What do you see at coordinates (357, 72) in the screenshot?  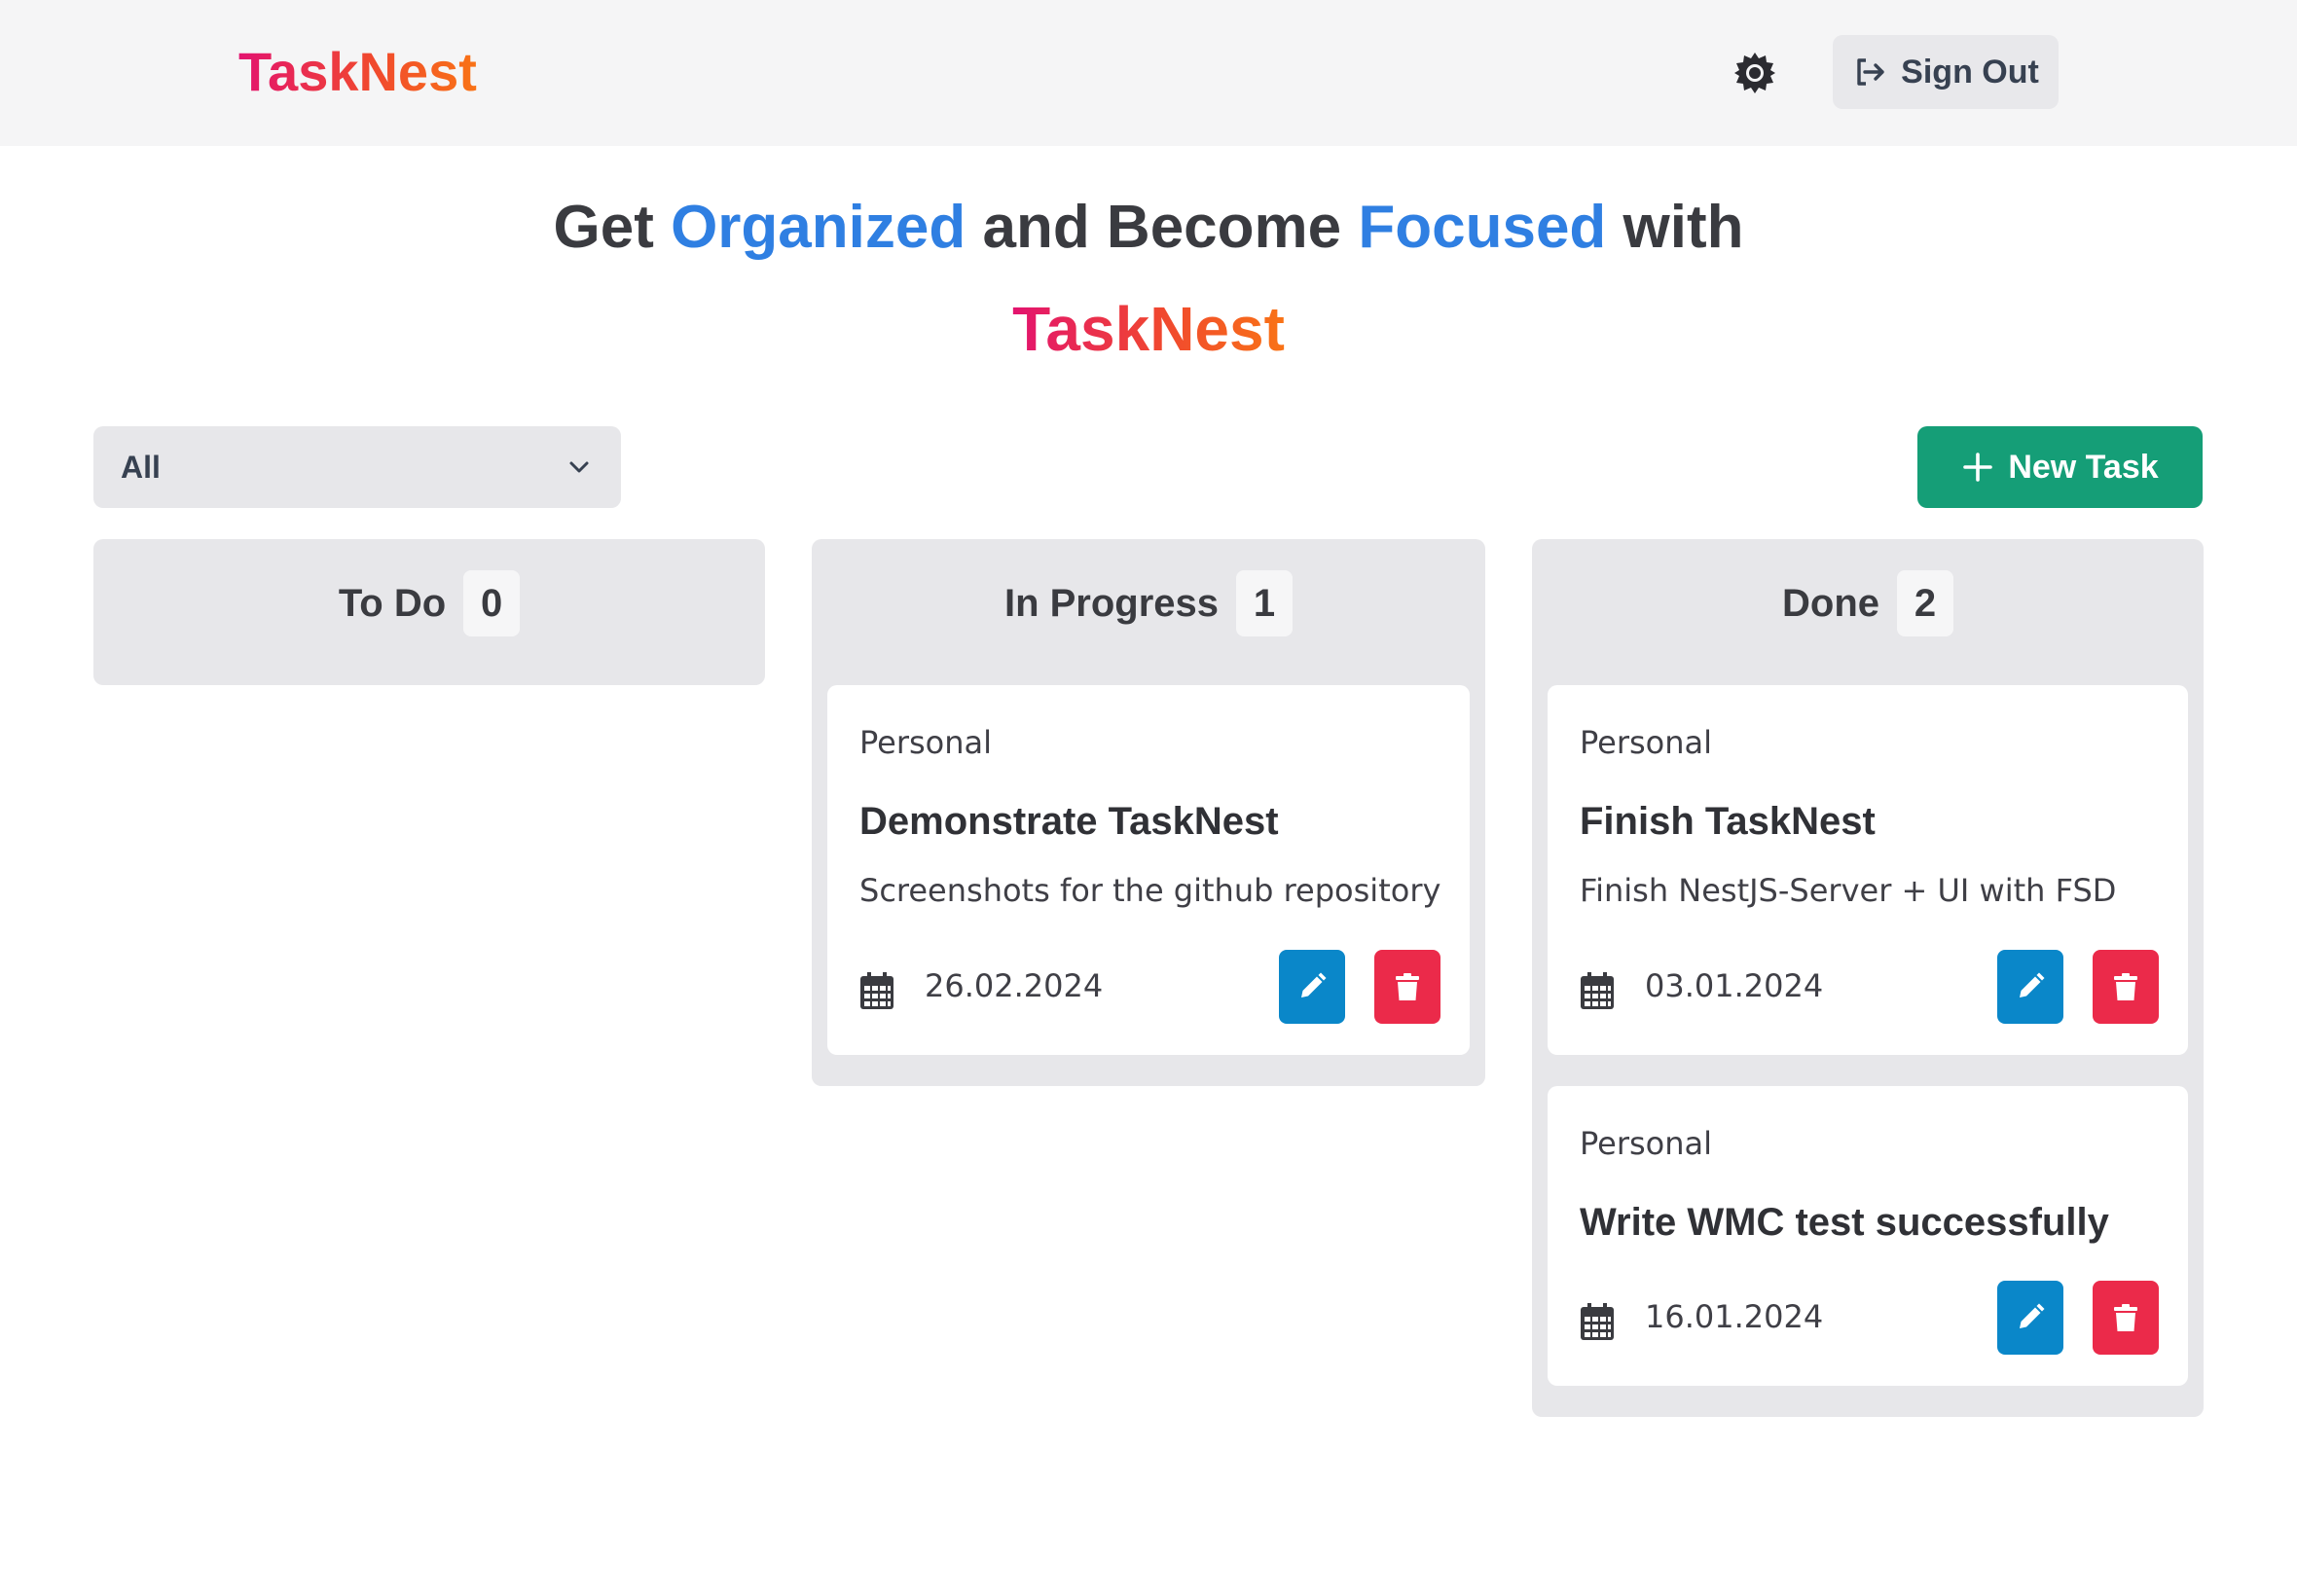 I see `brand-logo: TaskNest` at bounding box center [357, 72].